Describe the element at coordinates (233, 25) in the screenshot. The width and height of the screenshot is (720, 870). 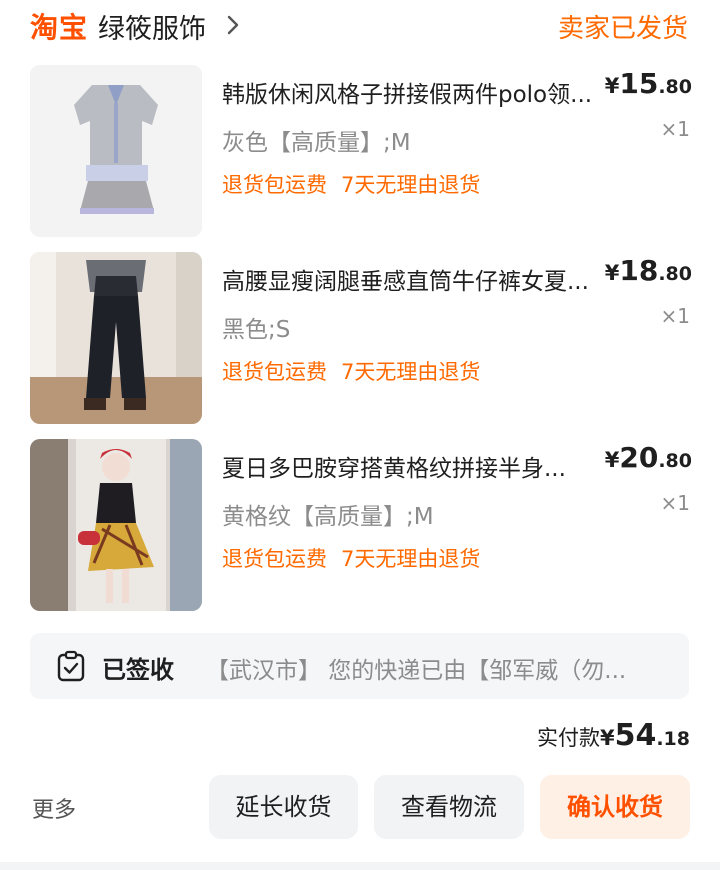
I see `chevron-right-icon` at that location.